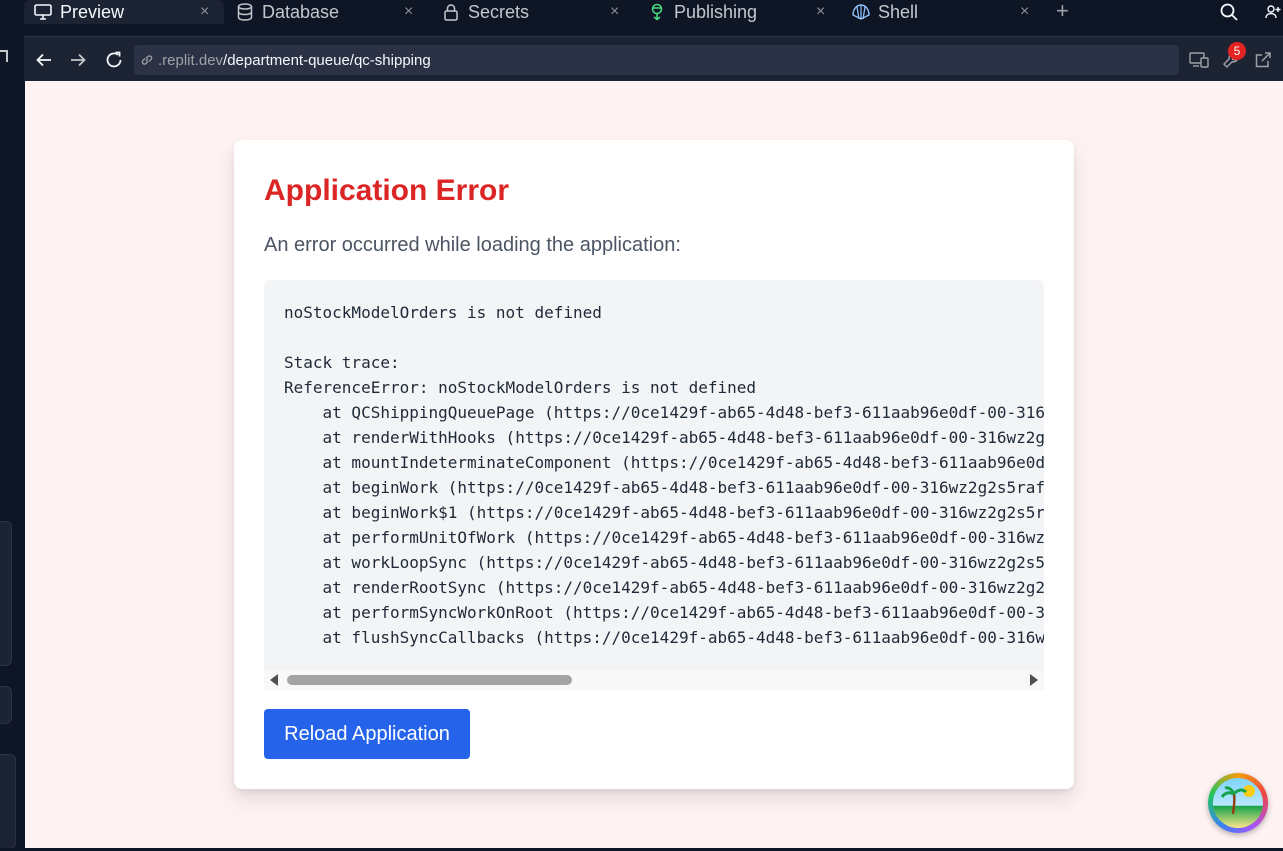  What do you see at coordinates (114, 59) in the screenshot?
I see `reload-icon` at bounding box center [114, 59].